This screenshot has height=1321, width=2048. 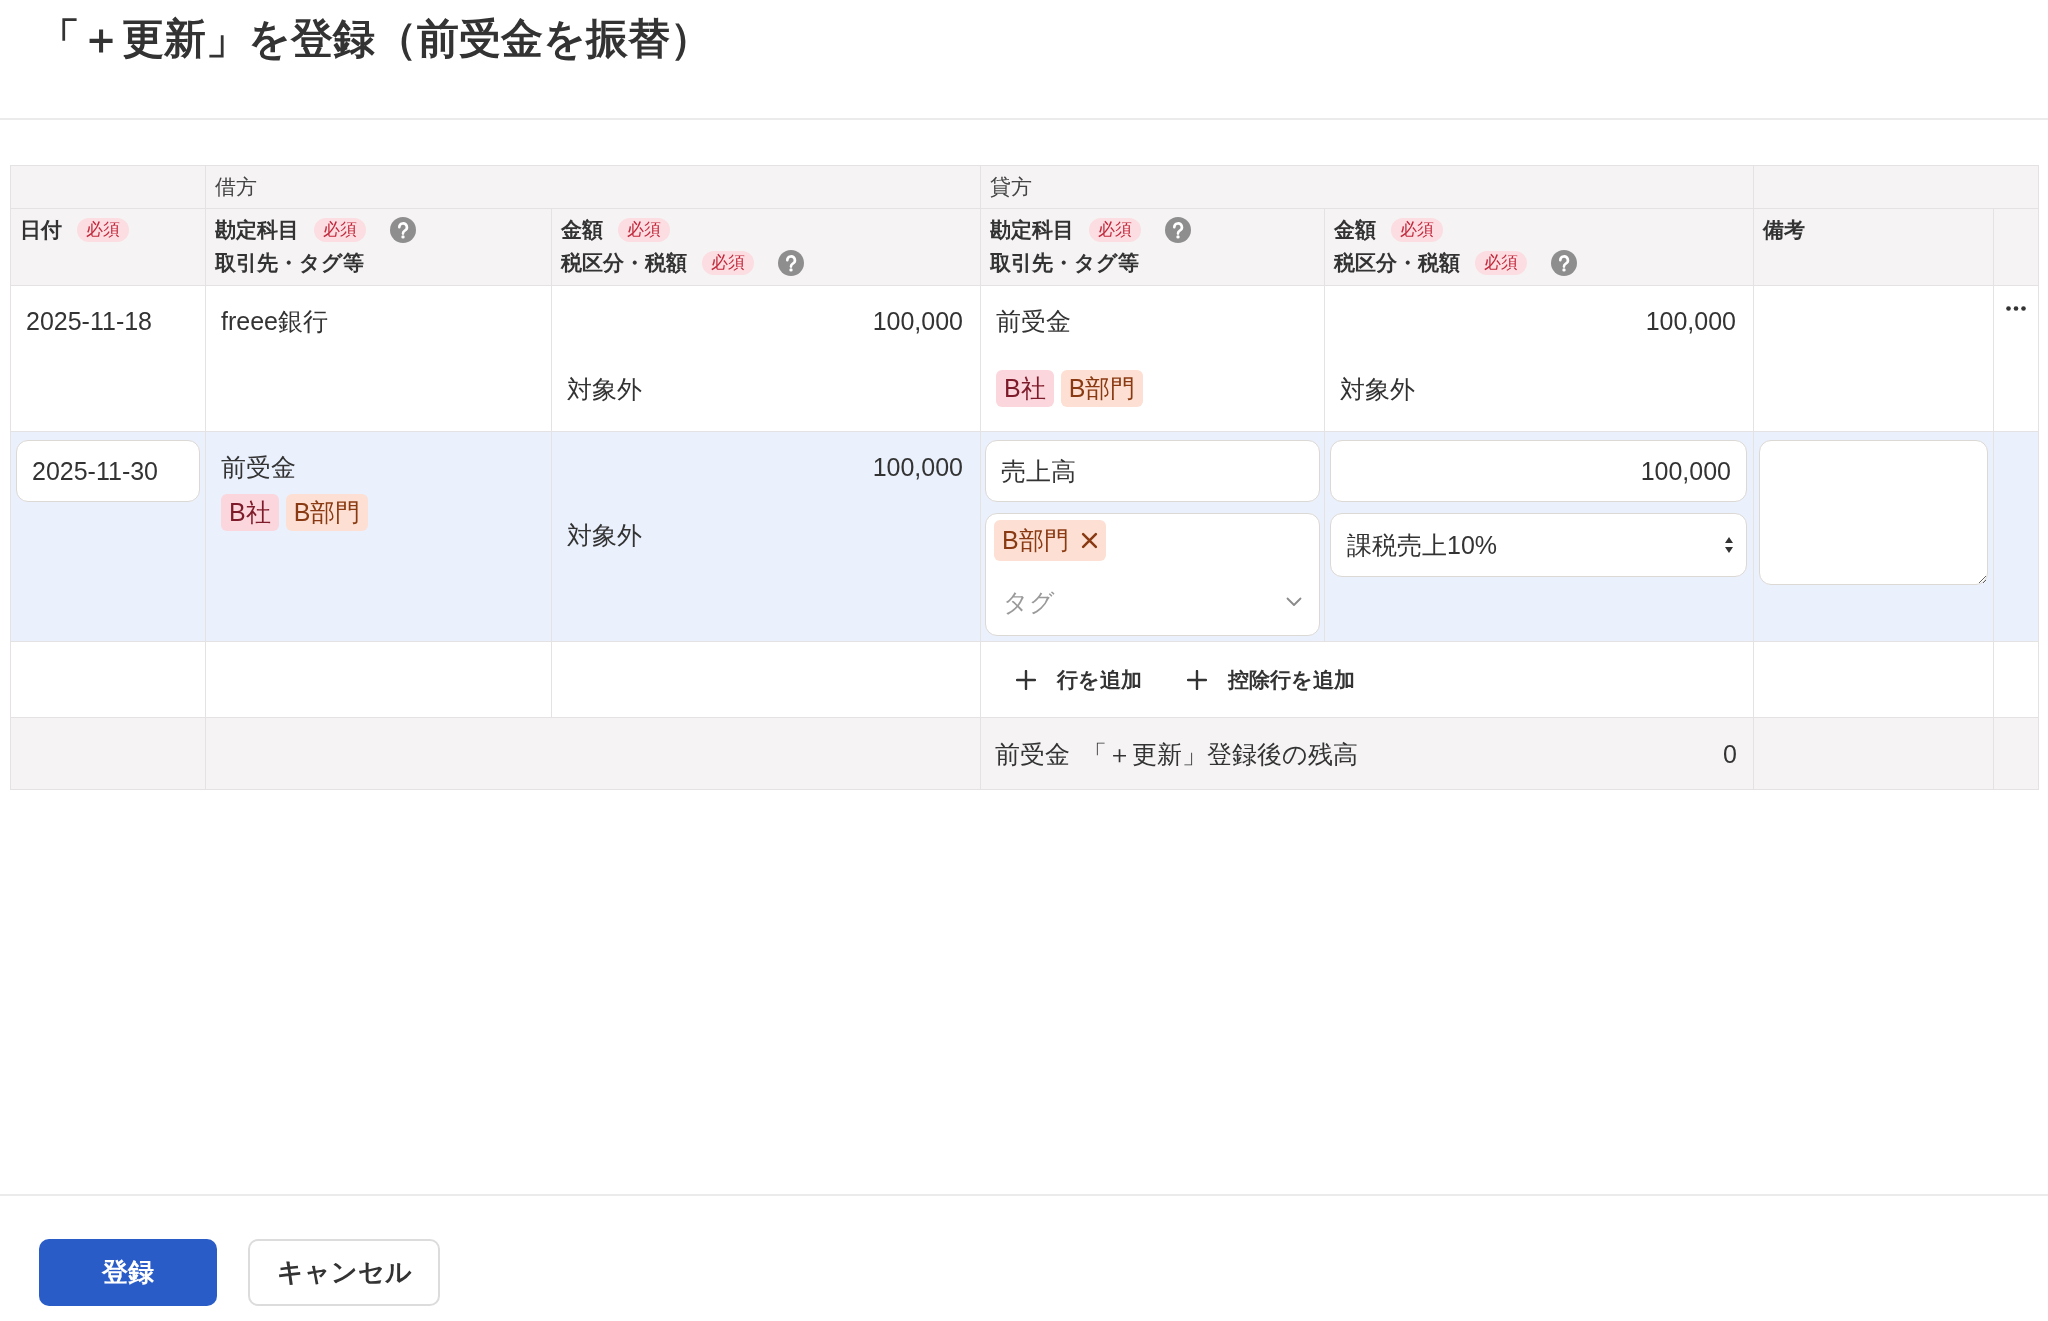 What do you see at coordinates (1538, 471) in the screenshot?
I see `amount-field: 100,000` at bounding box center [1538, 471].